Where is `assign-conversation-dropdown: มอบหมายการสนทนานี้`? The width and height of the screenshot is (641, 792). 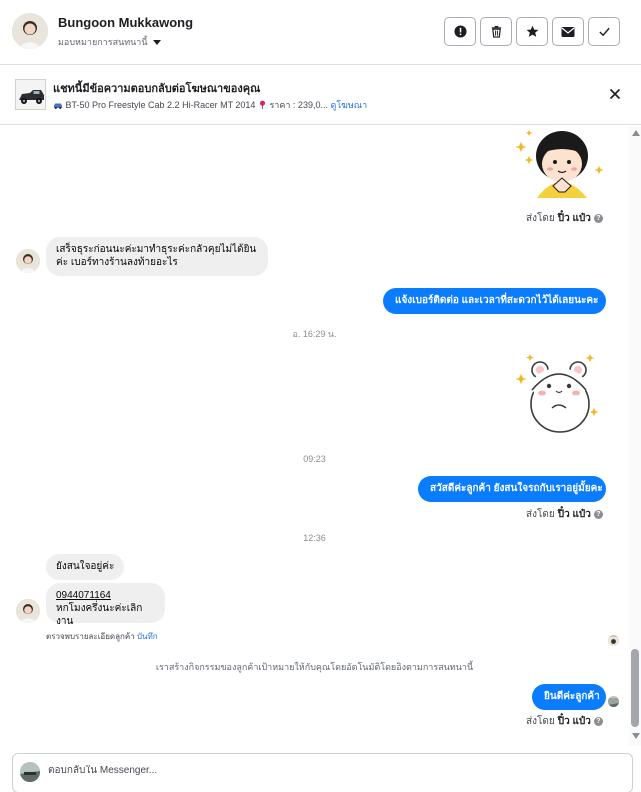
assign-conversation-dropdown: มอบหมายการสนทนานี้ is located at coordinates (109, 42).